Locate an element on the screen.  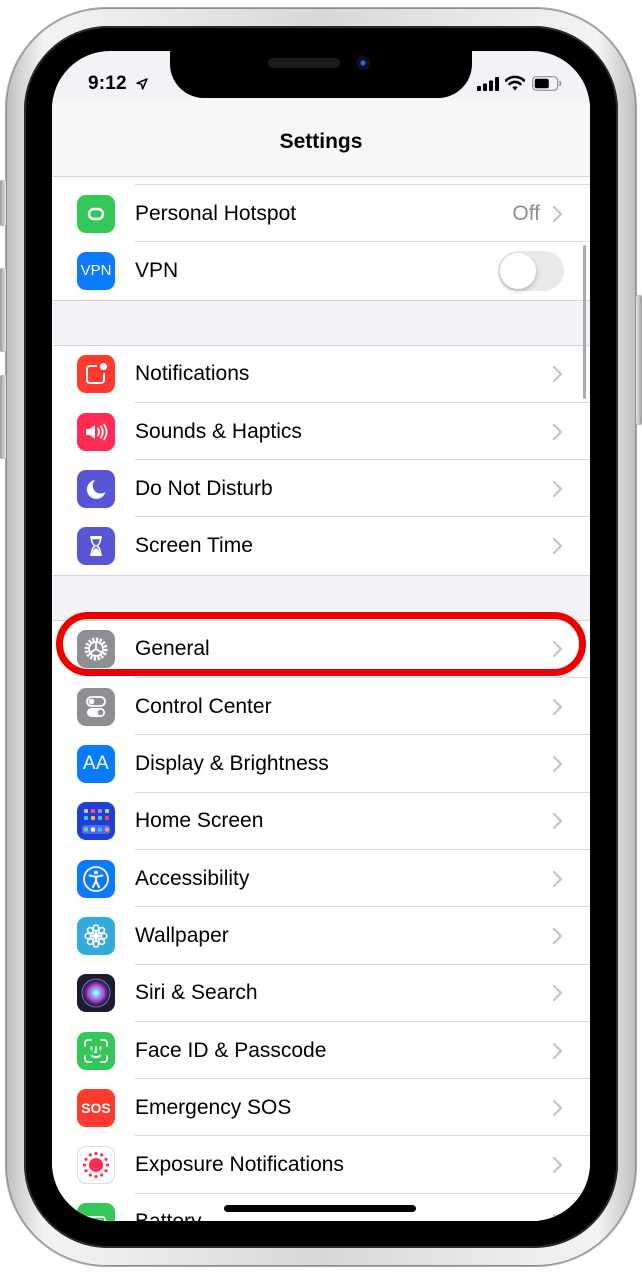
front-camera is located at coordinates (363, 63).